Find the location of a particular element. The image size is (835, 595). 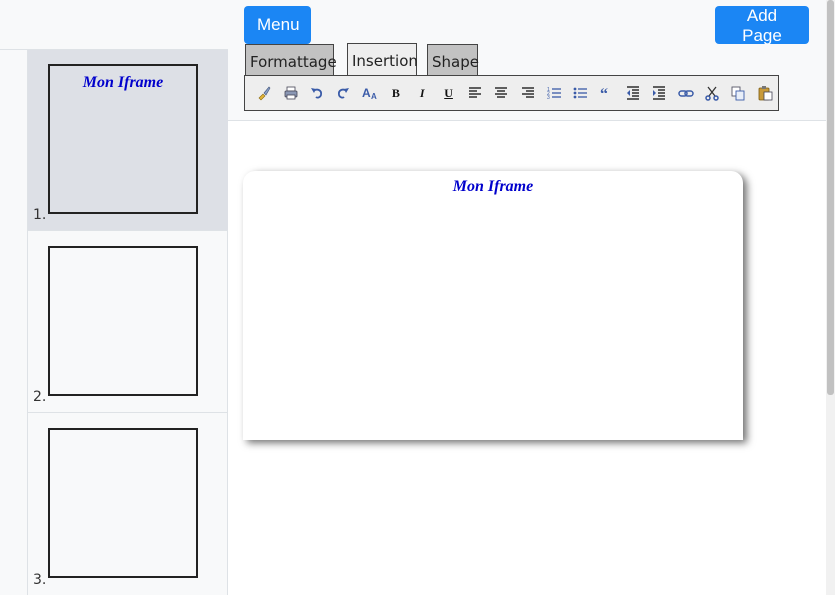

menu-button: Menu is located at coordinates (277, 25).